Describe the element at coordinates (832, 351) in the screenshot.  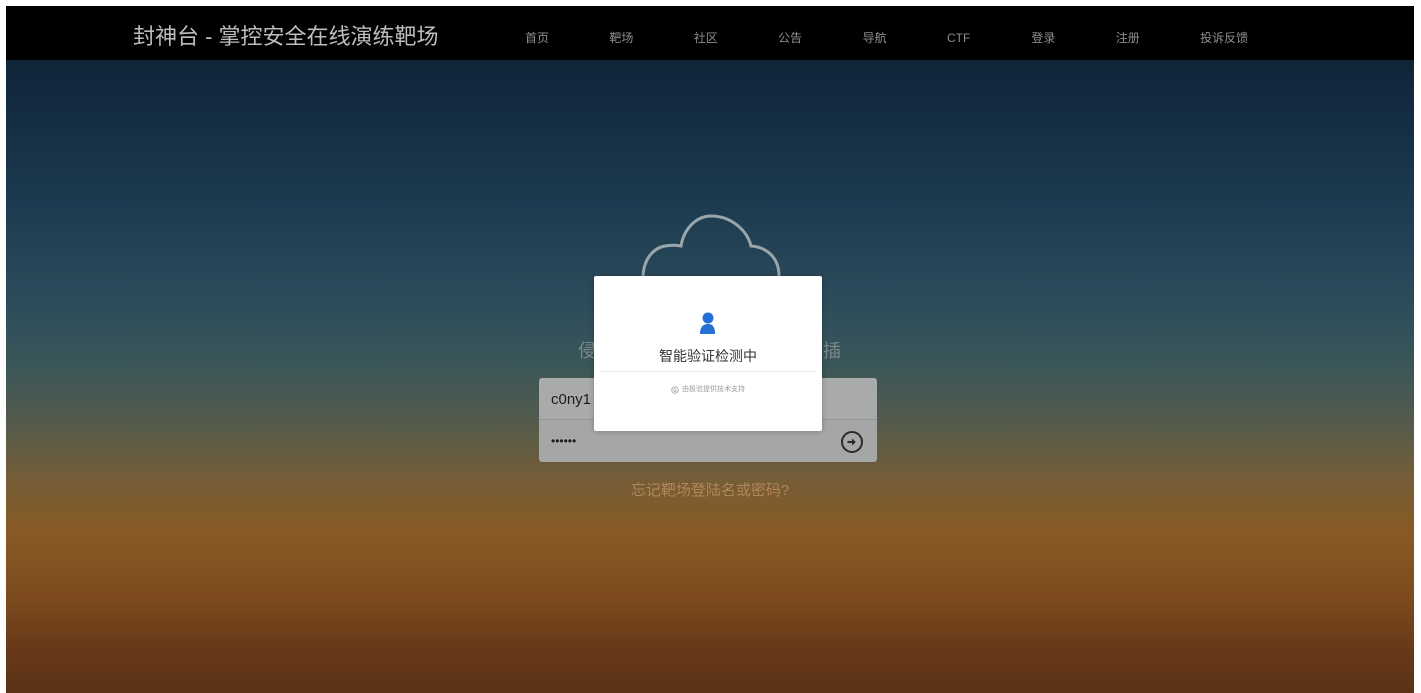
I see `login-heading-fragment-right: 插` at that location.